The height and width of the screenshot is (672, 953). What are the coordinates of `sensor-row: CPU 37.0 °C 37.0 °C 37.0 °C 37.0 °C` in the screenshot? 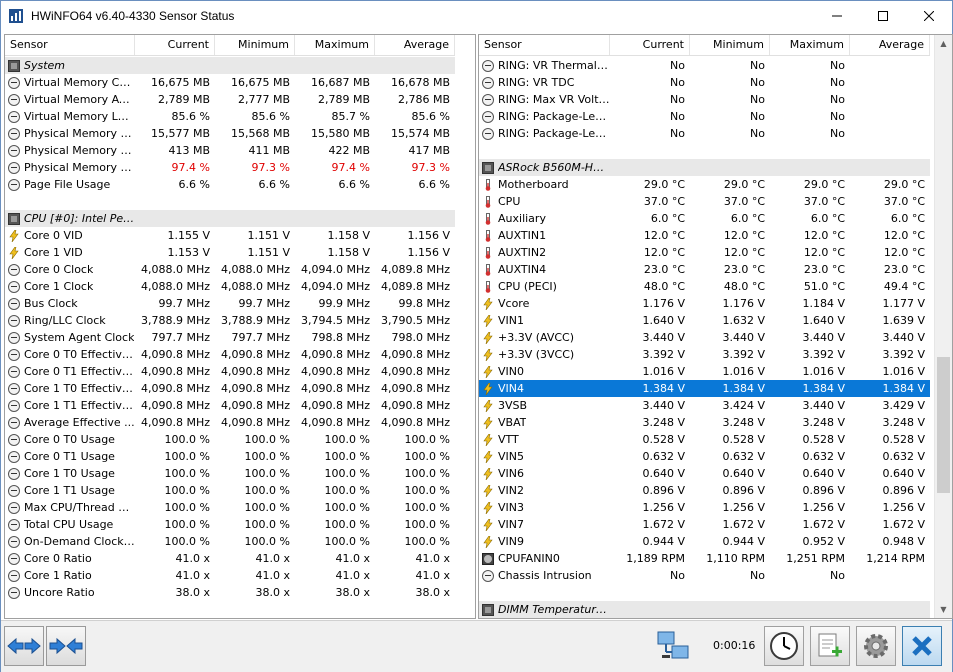 It's located at (704, 201).